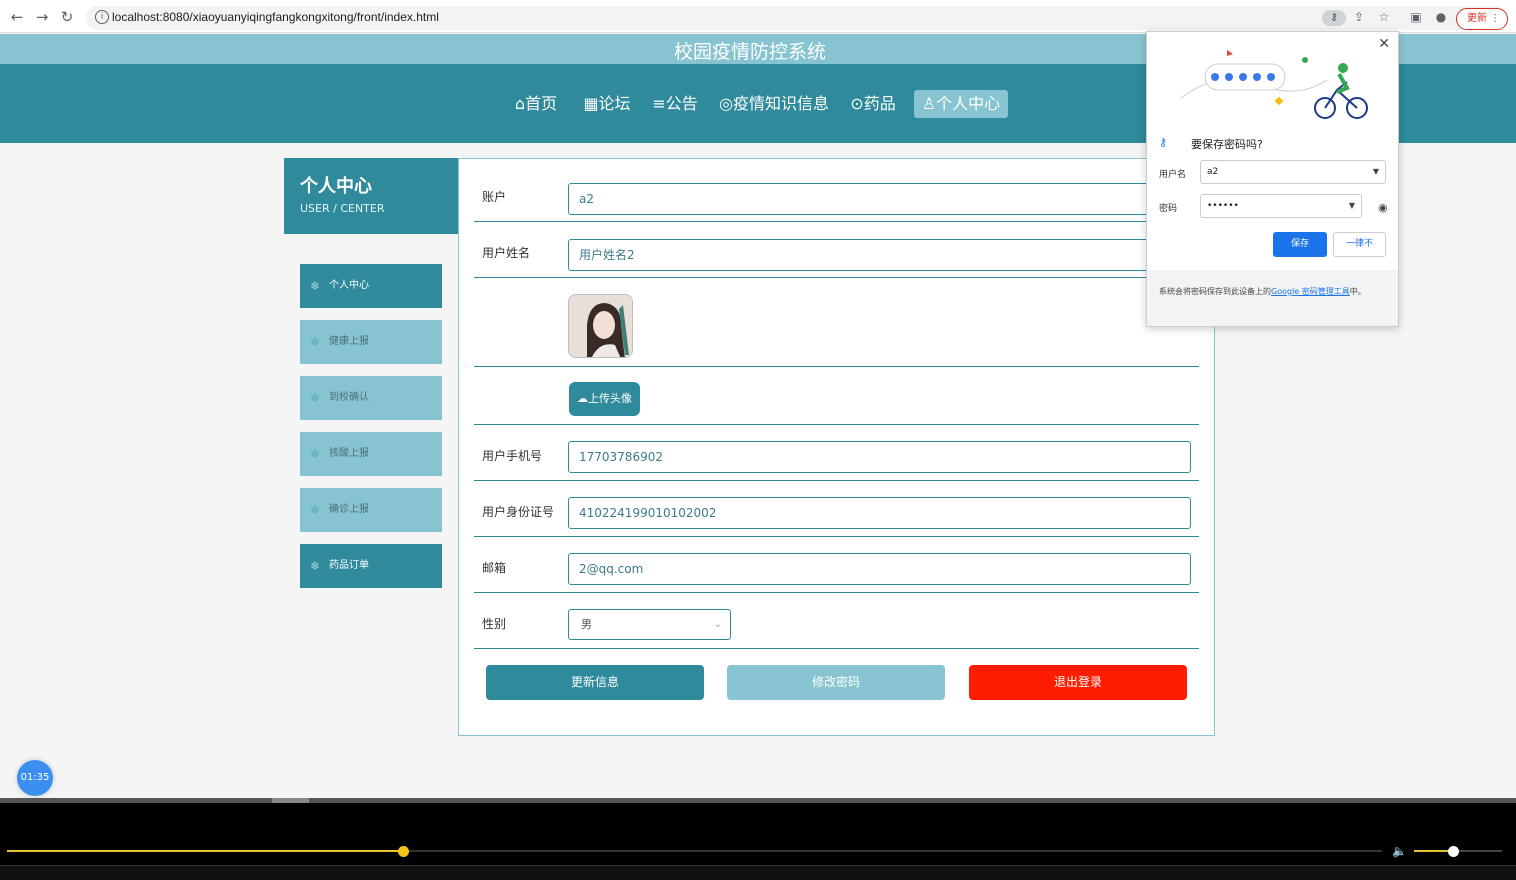 Image resolution: width=1516 pixels, height=880 pixels. What do you see at coordinates (1293, 172) in the screenshot?
I see `username-field: a2 ▼` at bounding box center [1293, 172].